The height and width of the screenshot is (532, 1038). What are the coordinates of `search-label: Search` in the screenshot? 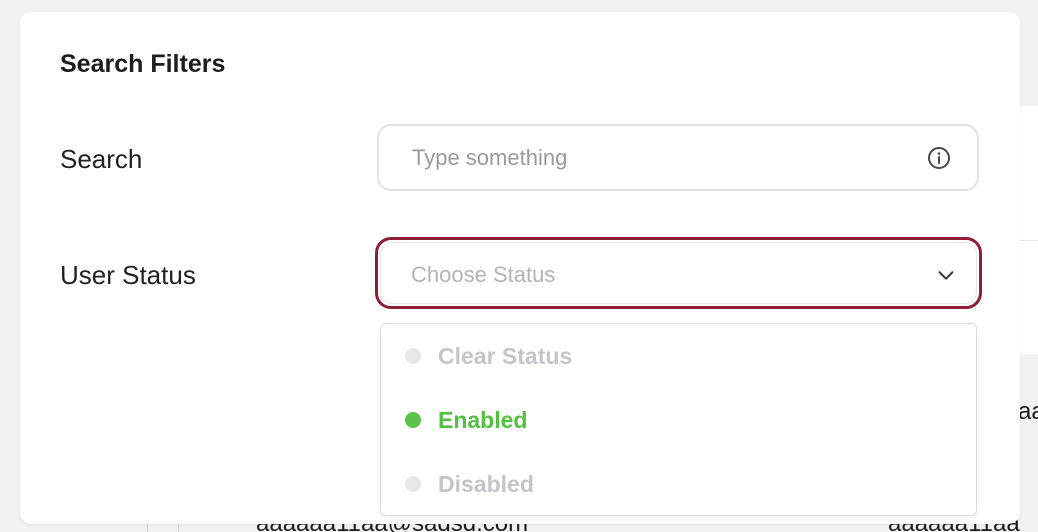 It's located at (101, 159).